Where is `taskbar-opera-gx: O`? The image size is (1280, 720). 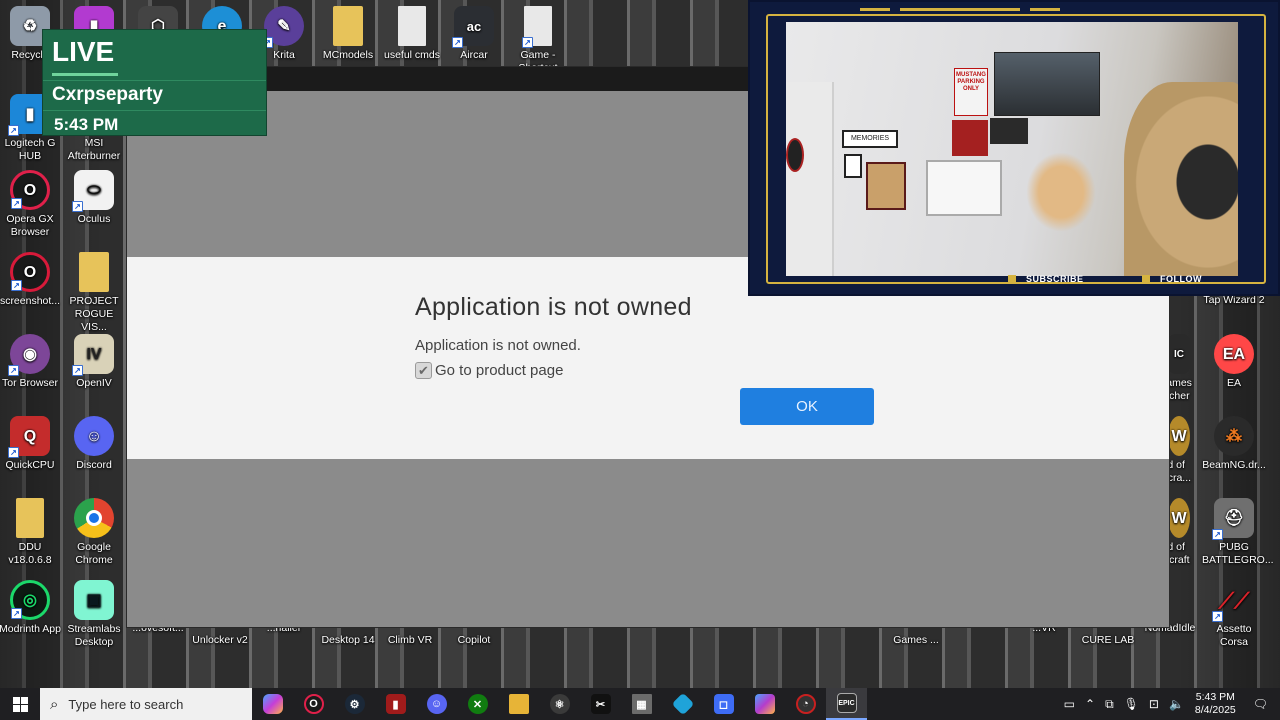 taskbar-opera-gx: O is located at coordinates (313, 704).